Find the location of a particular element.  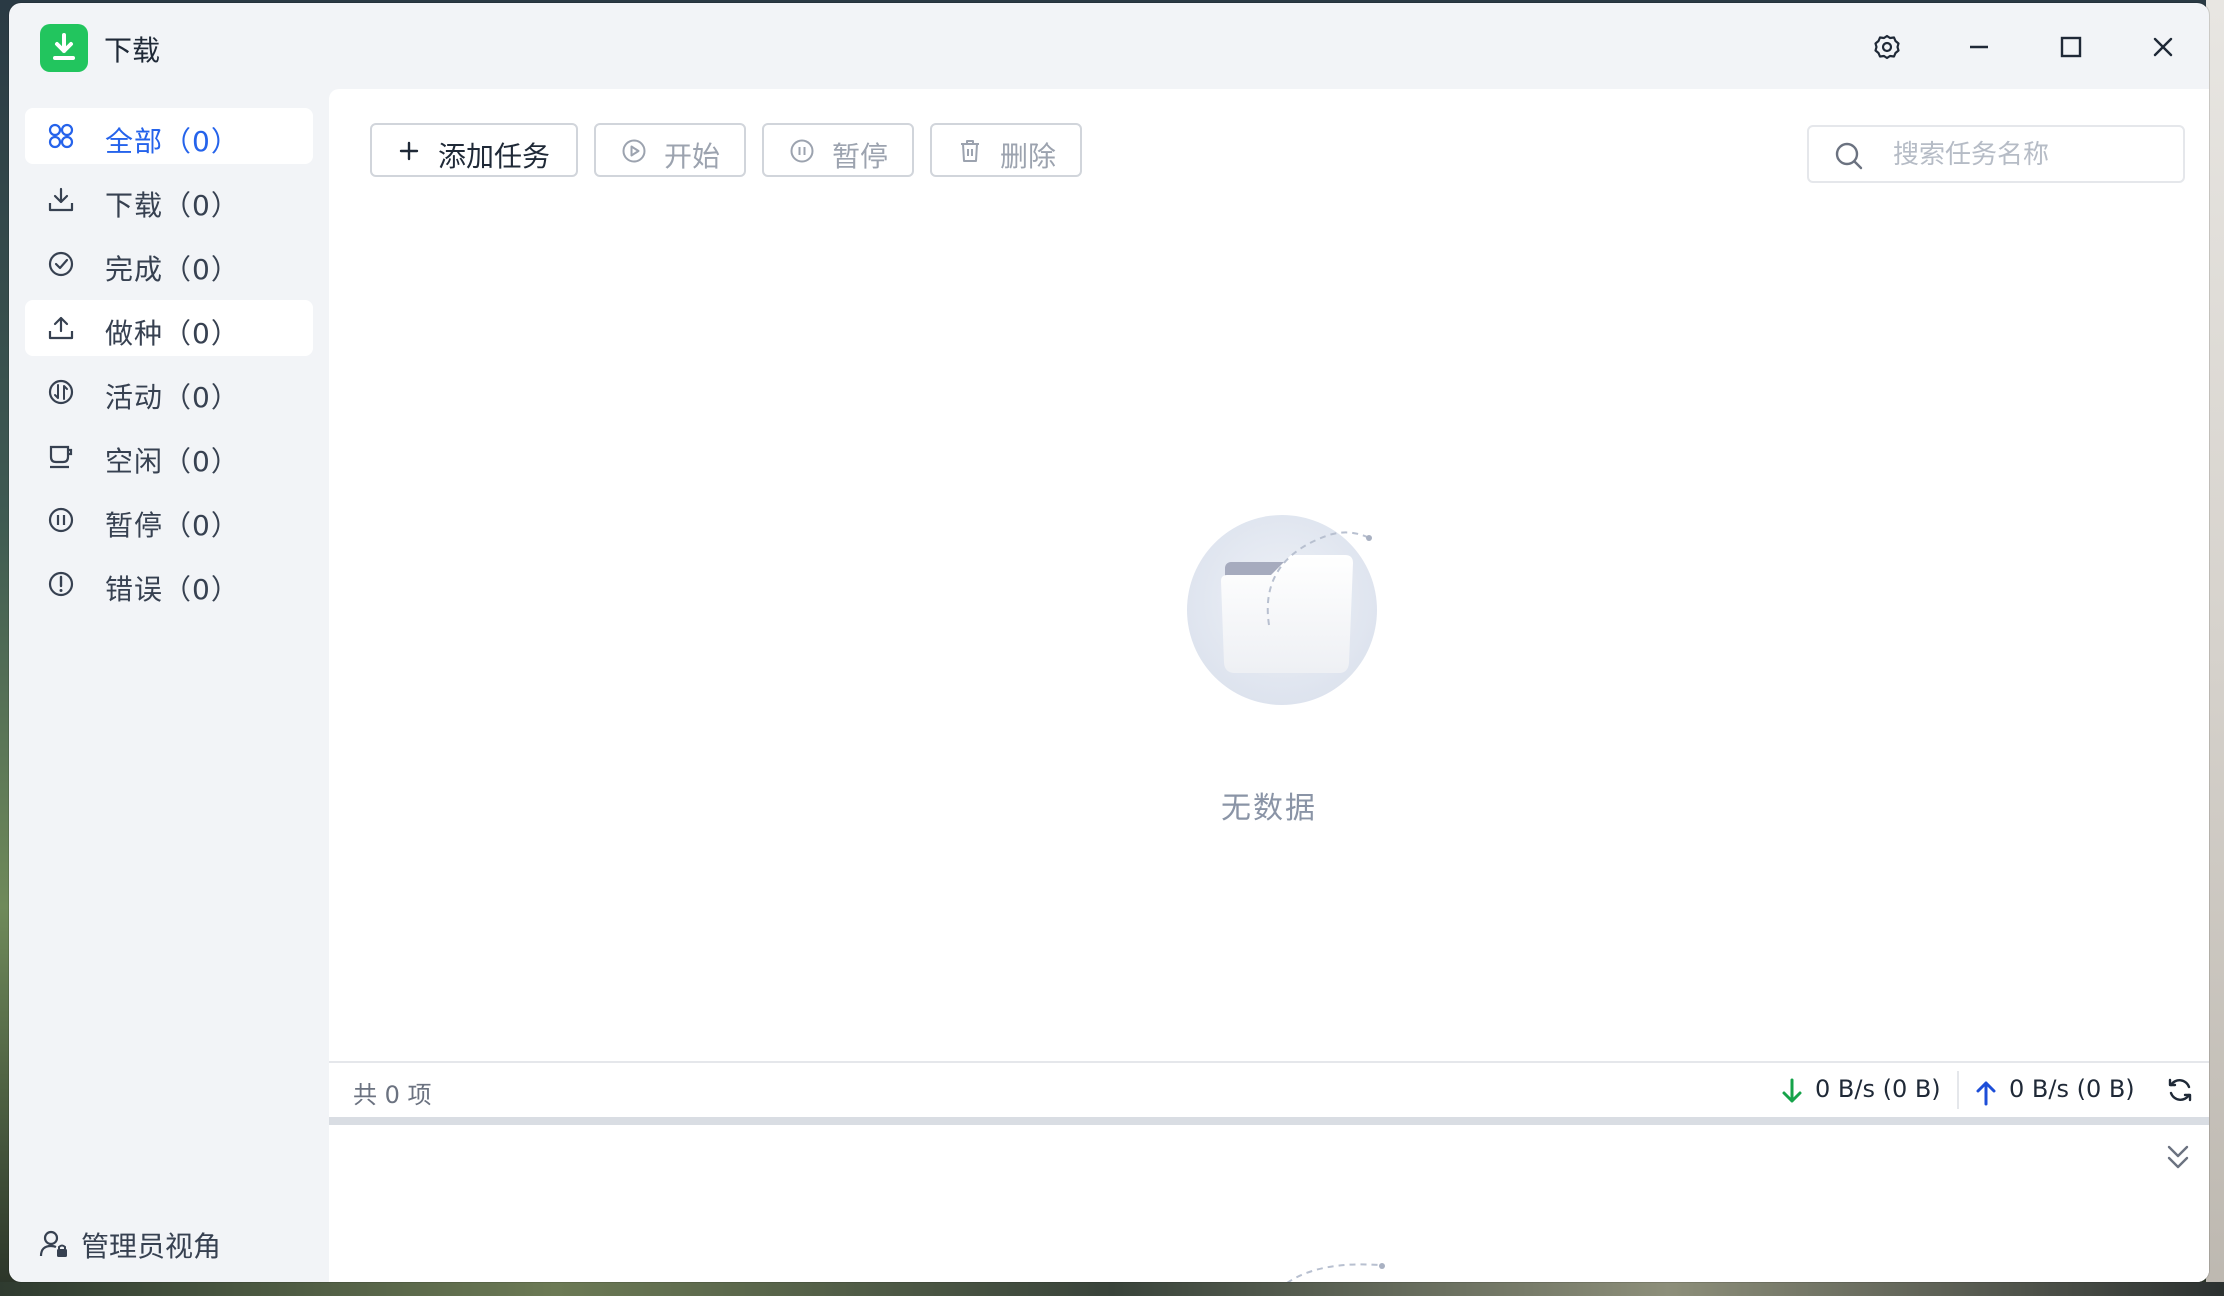

maximize-button is located at coordinates (2071, 47).